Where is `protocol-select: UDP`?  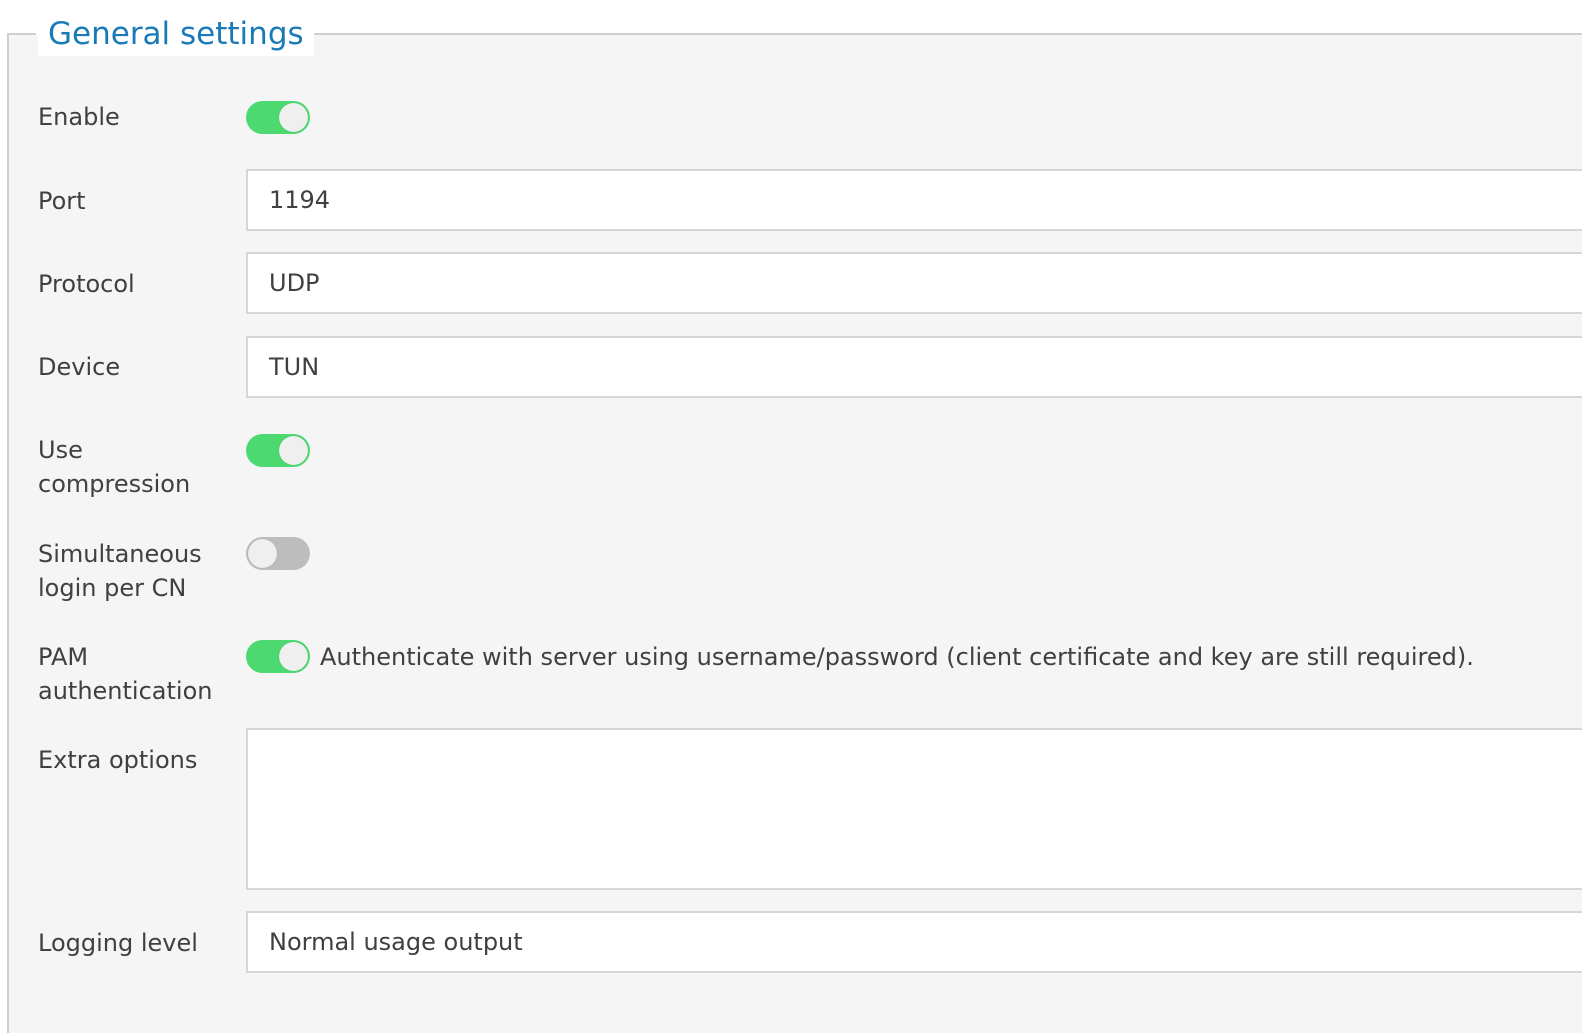
protocol-select: UDP is located at coordinates (914, 283).